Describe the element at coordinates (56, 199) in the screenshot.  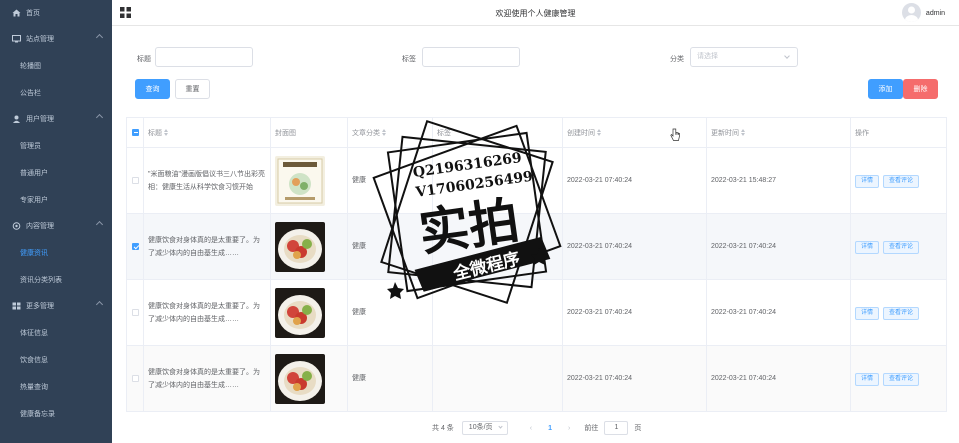
I see `sidebar-item-7: 专家用户` at that location.